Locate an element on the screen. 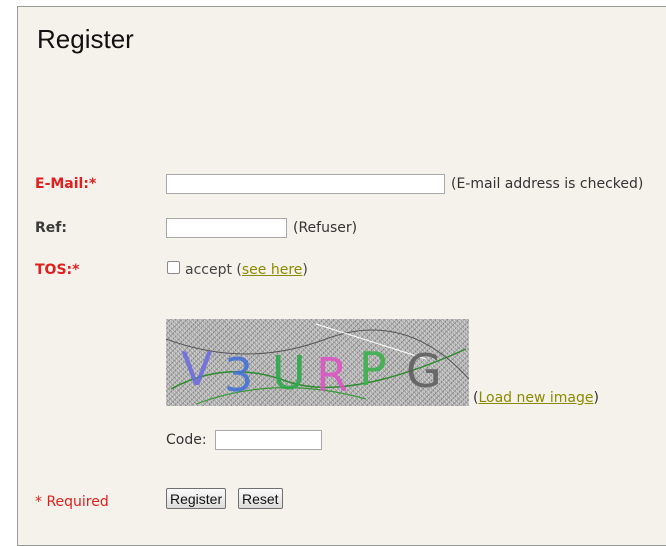 Image resolution: width=666 pixels, height=546 pixels. svg-text: R is located at coordinates (332, 375).